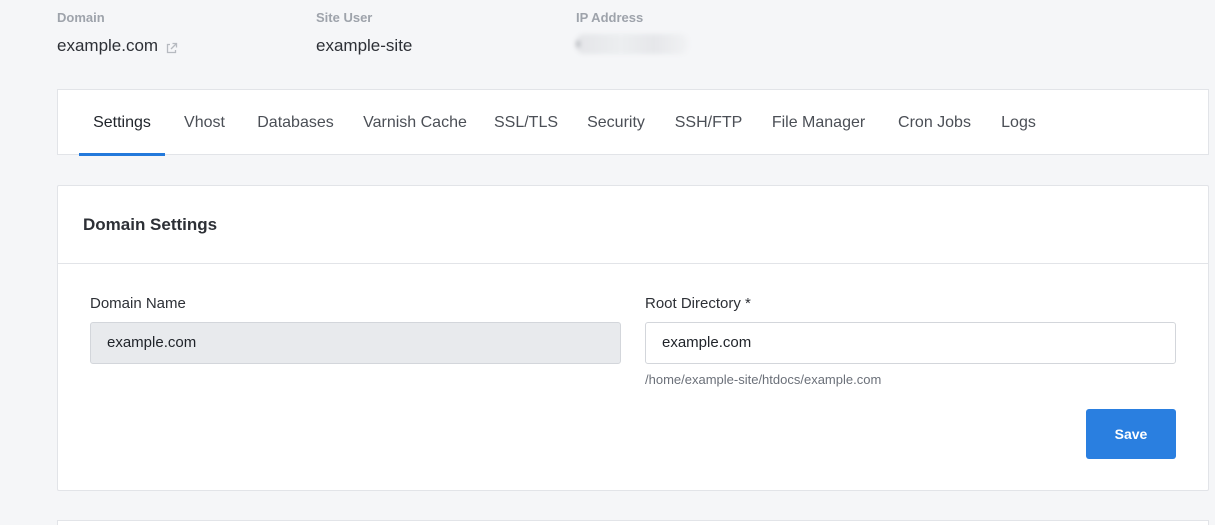 The height and width of the screenshot is (525, 1215). What do you see at coordinates (1131, 434) in the screenshot?
I see `save-button: Save` at bounding box center [1131, 434].